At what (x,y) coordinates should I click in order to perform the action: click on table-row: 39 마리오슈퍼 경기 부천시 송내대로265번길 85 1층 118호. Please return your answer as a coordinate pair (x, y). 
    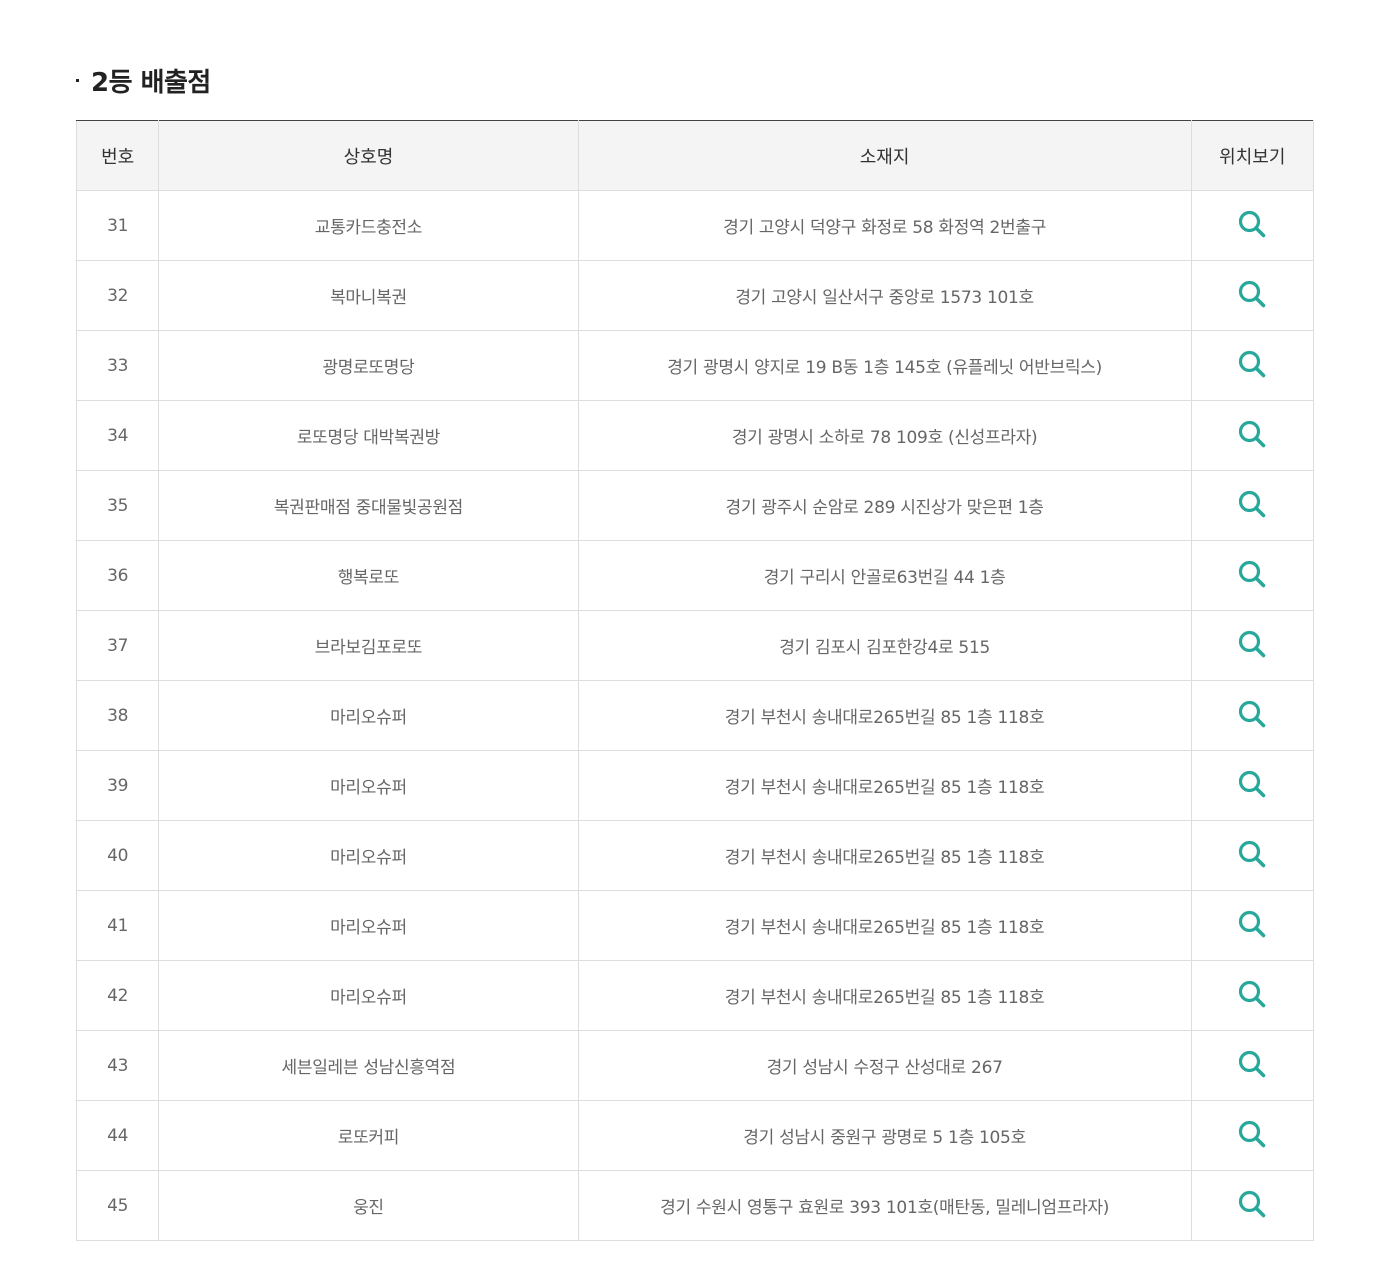
    Looking at the image, I should click on (695, 785).